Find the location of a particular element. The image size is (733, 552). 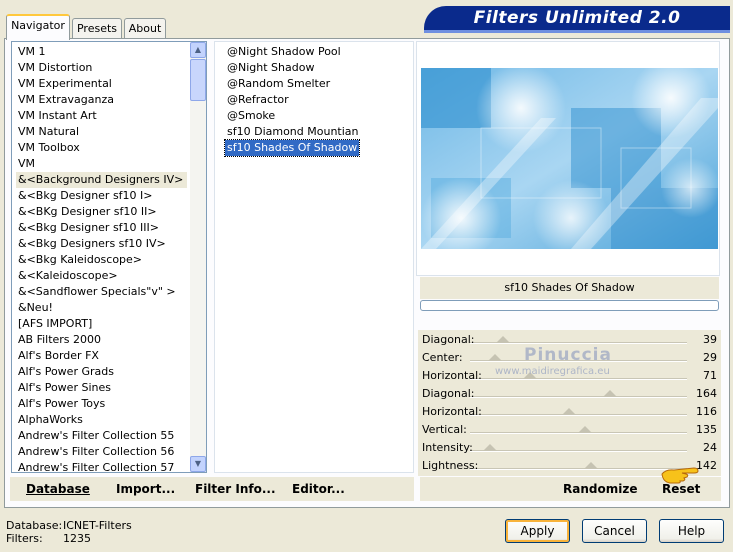

category-item: &<Sandflower Specials"v" > is located at coordinates (97, 292).